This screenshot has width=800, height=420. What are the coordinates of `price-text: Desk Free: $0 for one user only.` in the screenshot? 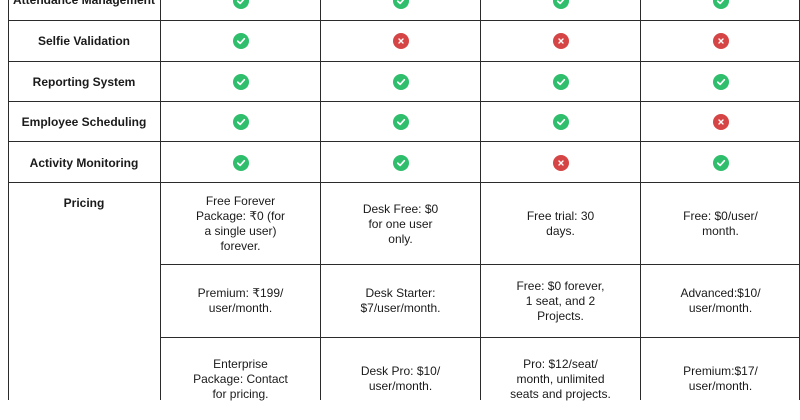 It's located at (400, 223).